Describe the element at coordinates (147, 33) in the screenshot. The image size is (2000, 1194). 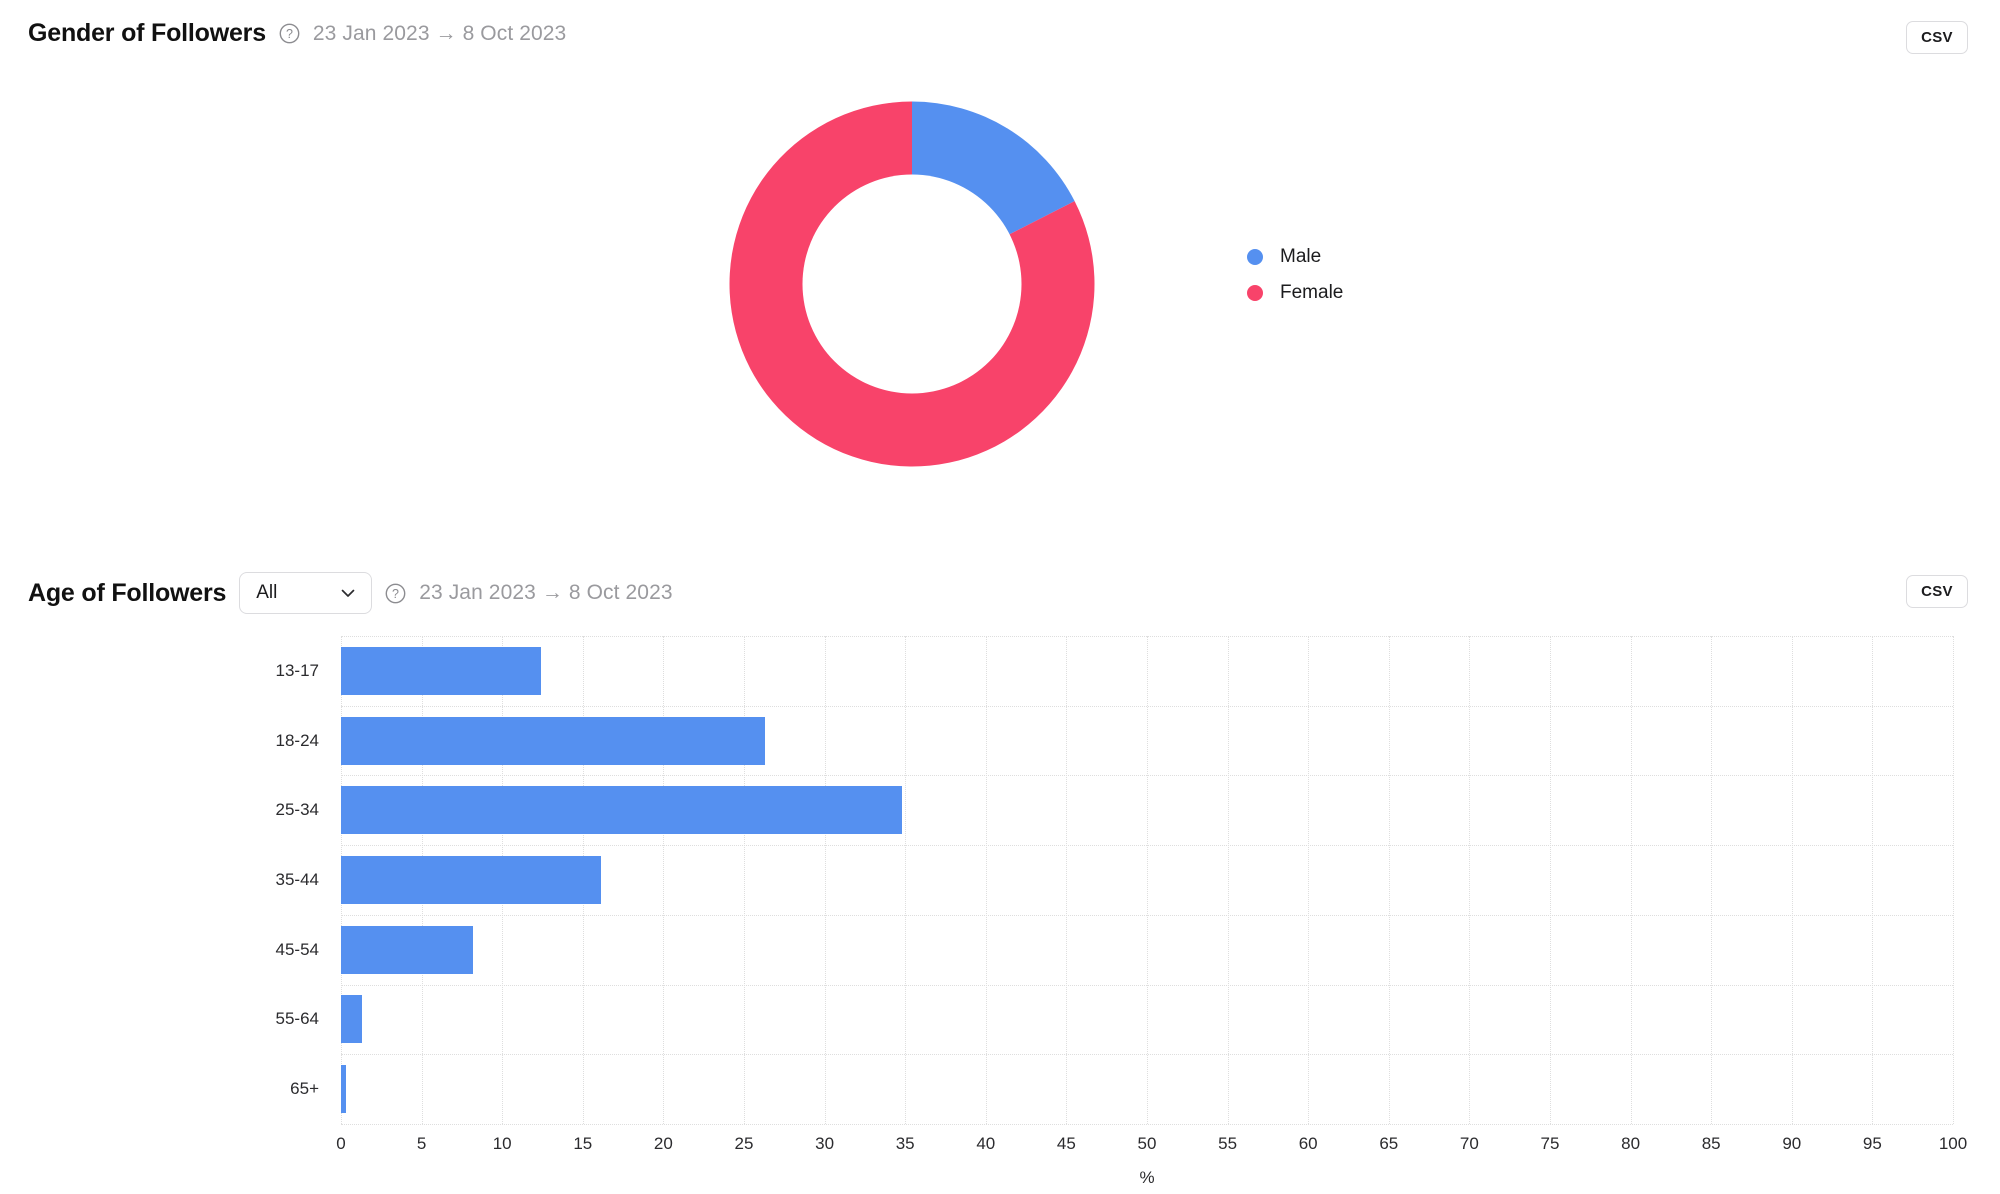
I see `gender-section-title: Gender of Followers` at that location.